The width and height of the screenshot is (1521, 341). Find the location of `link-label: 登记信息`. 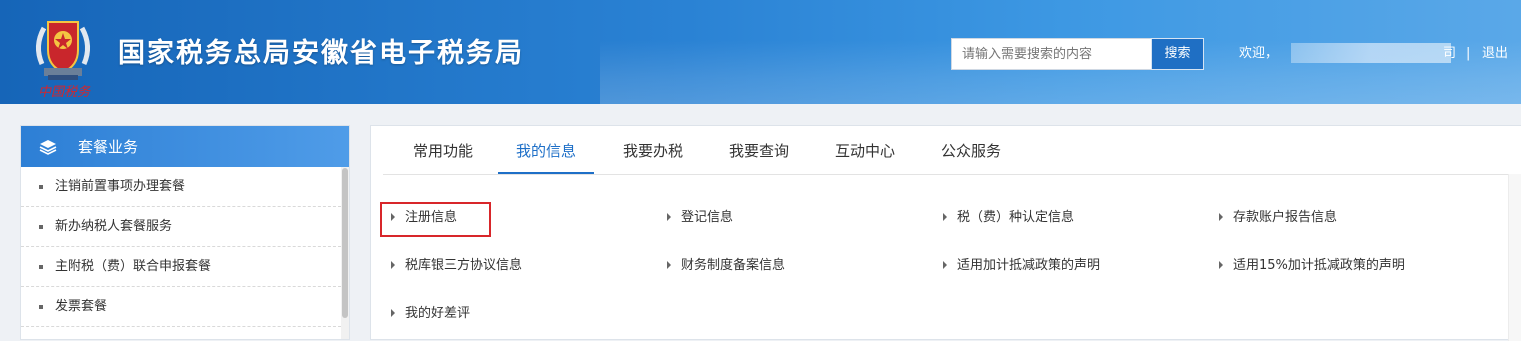

link-label: 登记信息 is located at coordinates (707, 217).